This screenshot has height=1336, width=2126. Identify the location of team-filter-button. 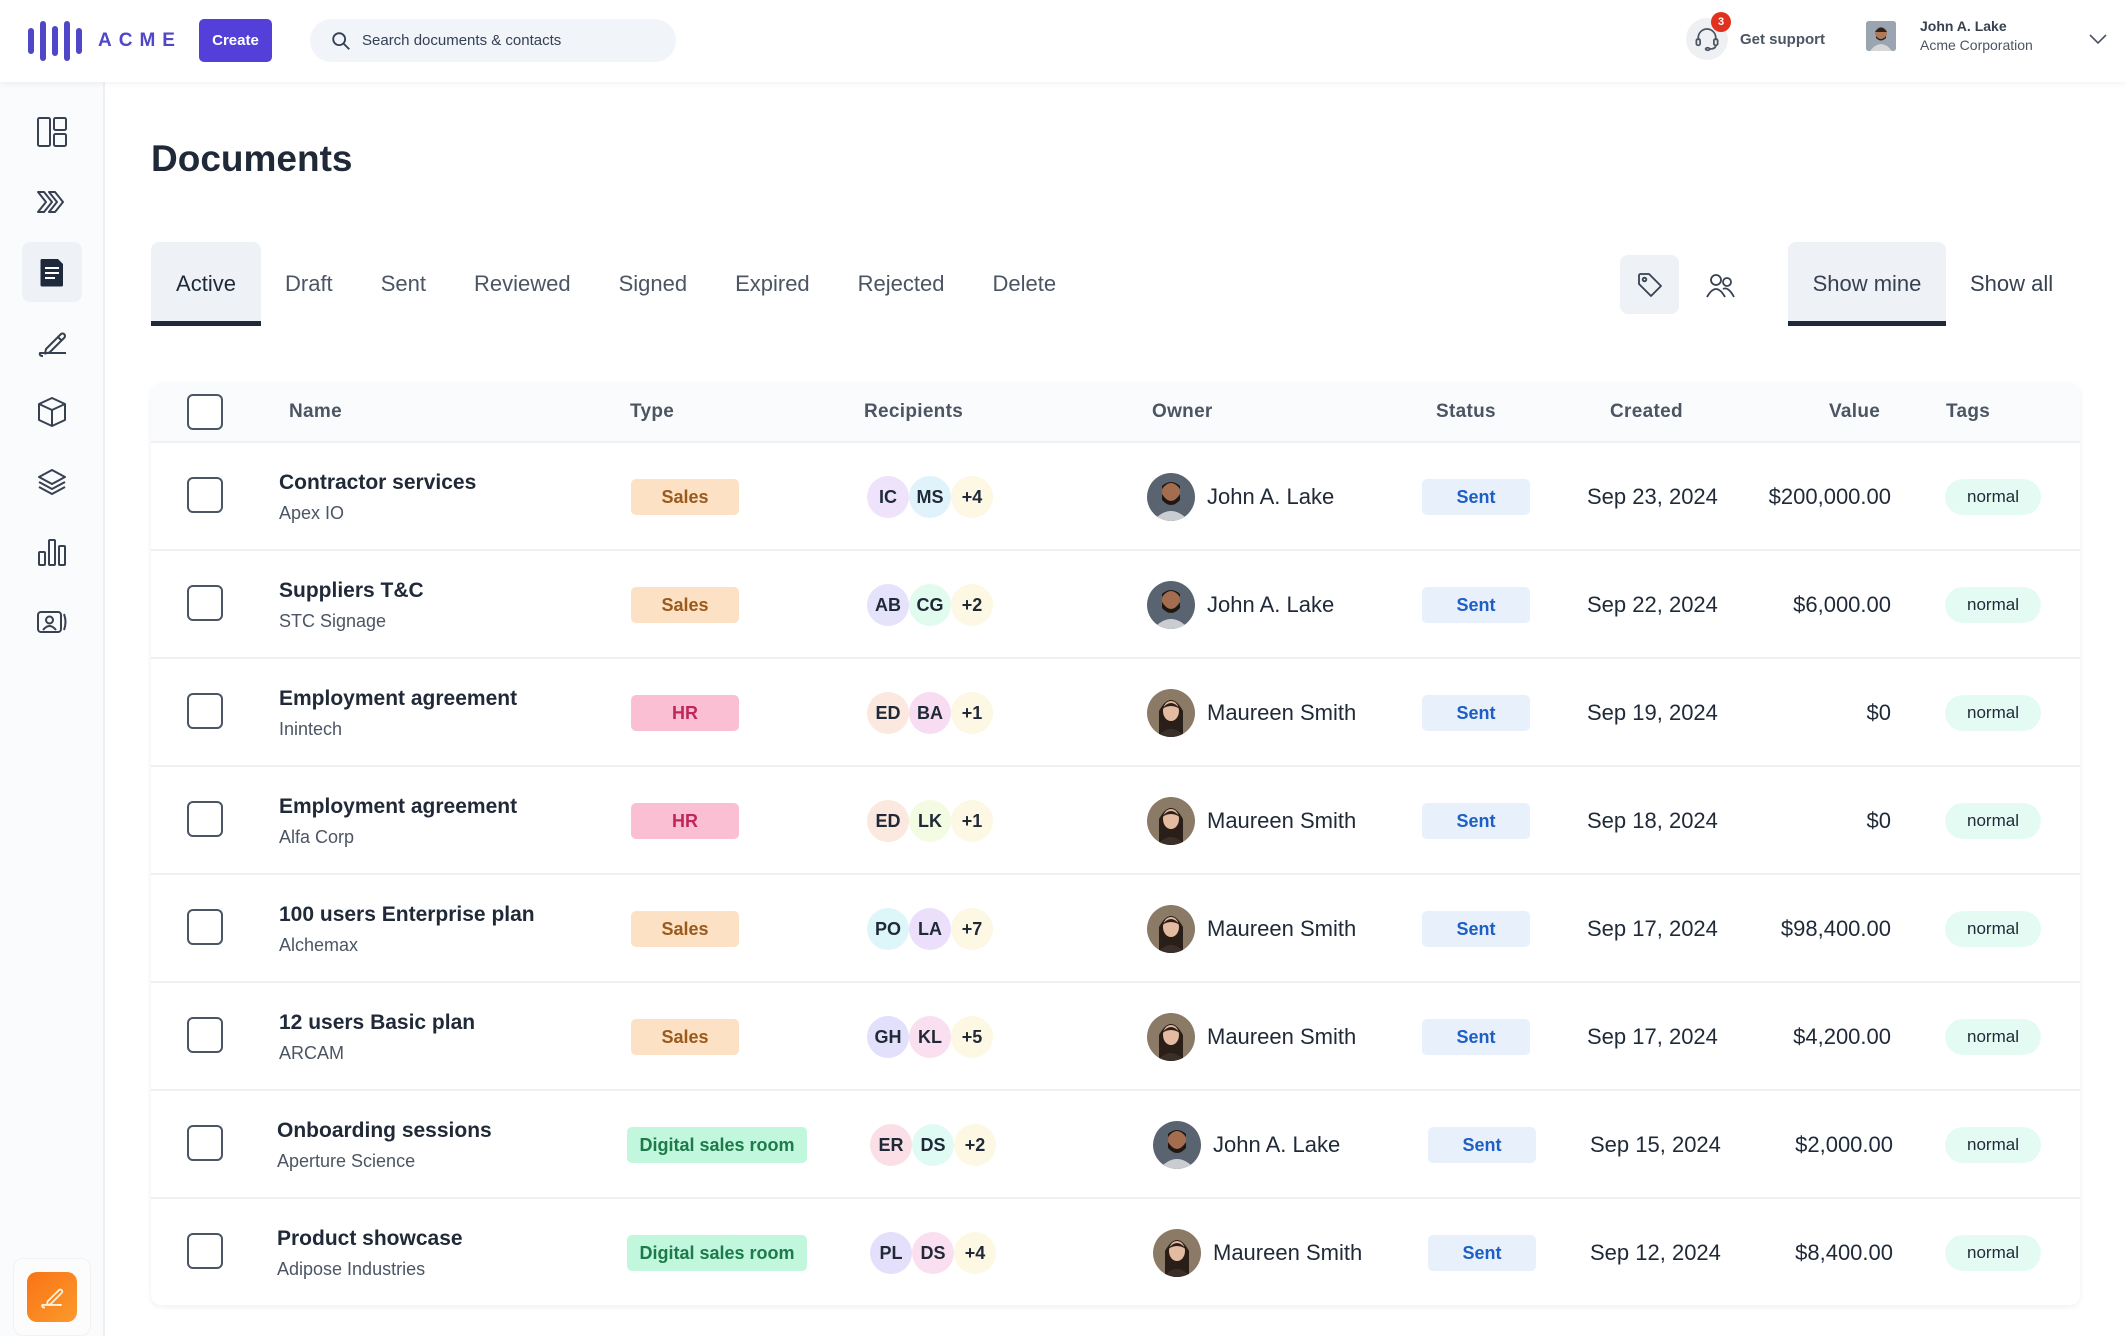
(1720, 284).